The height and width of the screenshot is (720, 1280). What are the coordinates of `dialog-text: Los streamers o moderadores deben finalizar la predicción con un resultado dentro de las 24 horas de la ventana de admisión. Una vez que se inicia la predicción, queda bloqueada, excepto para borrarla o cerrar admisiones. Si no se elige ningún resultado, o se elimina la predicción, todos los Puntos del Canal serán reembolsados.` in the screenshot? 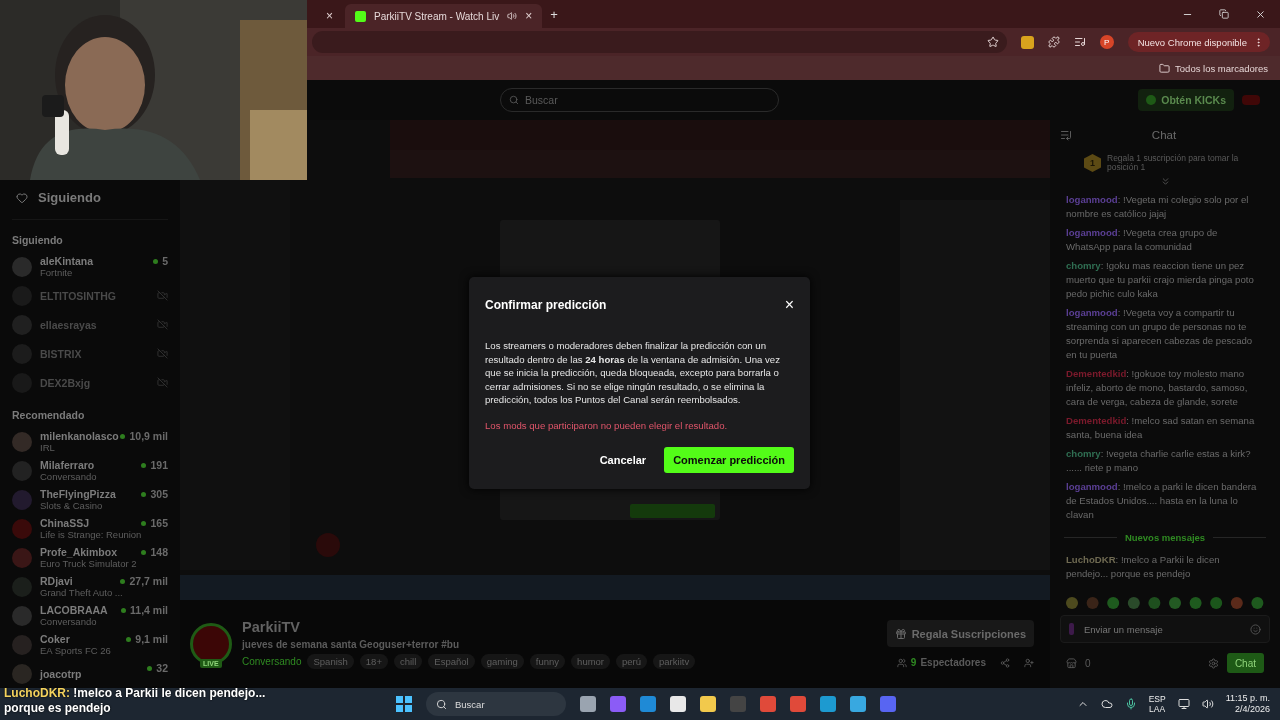 It's located at (633, 373).